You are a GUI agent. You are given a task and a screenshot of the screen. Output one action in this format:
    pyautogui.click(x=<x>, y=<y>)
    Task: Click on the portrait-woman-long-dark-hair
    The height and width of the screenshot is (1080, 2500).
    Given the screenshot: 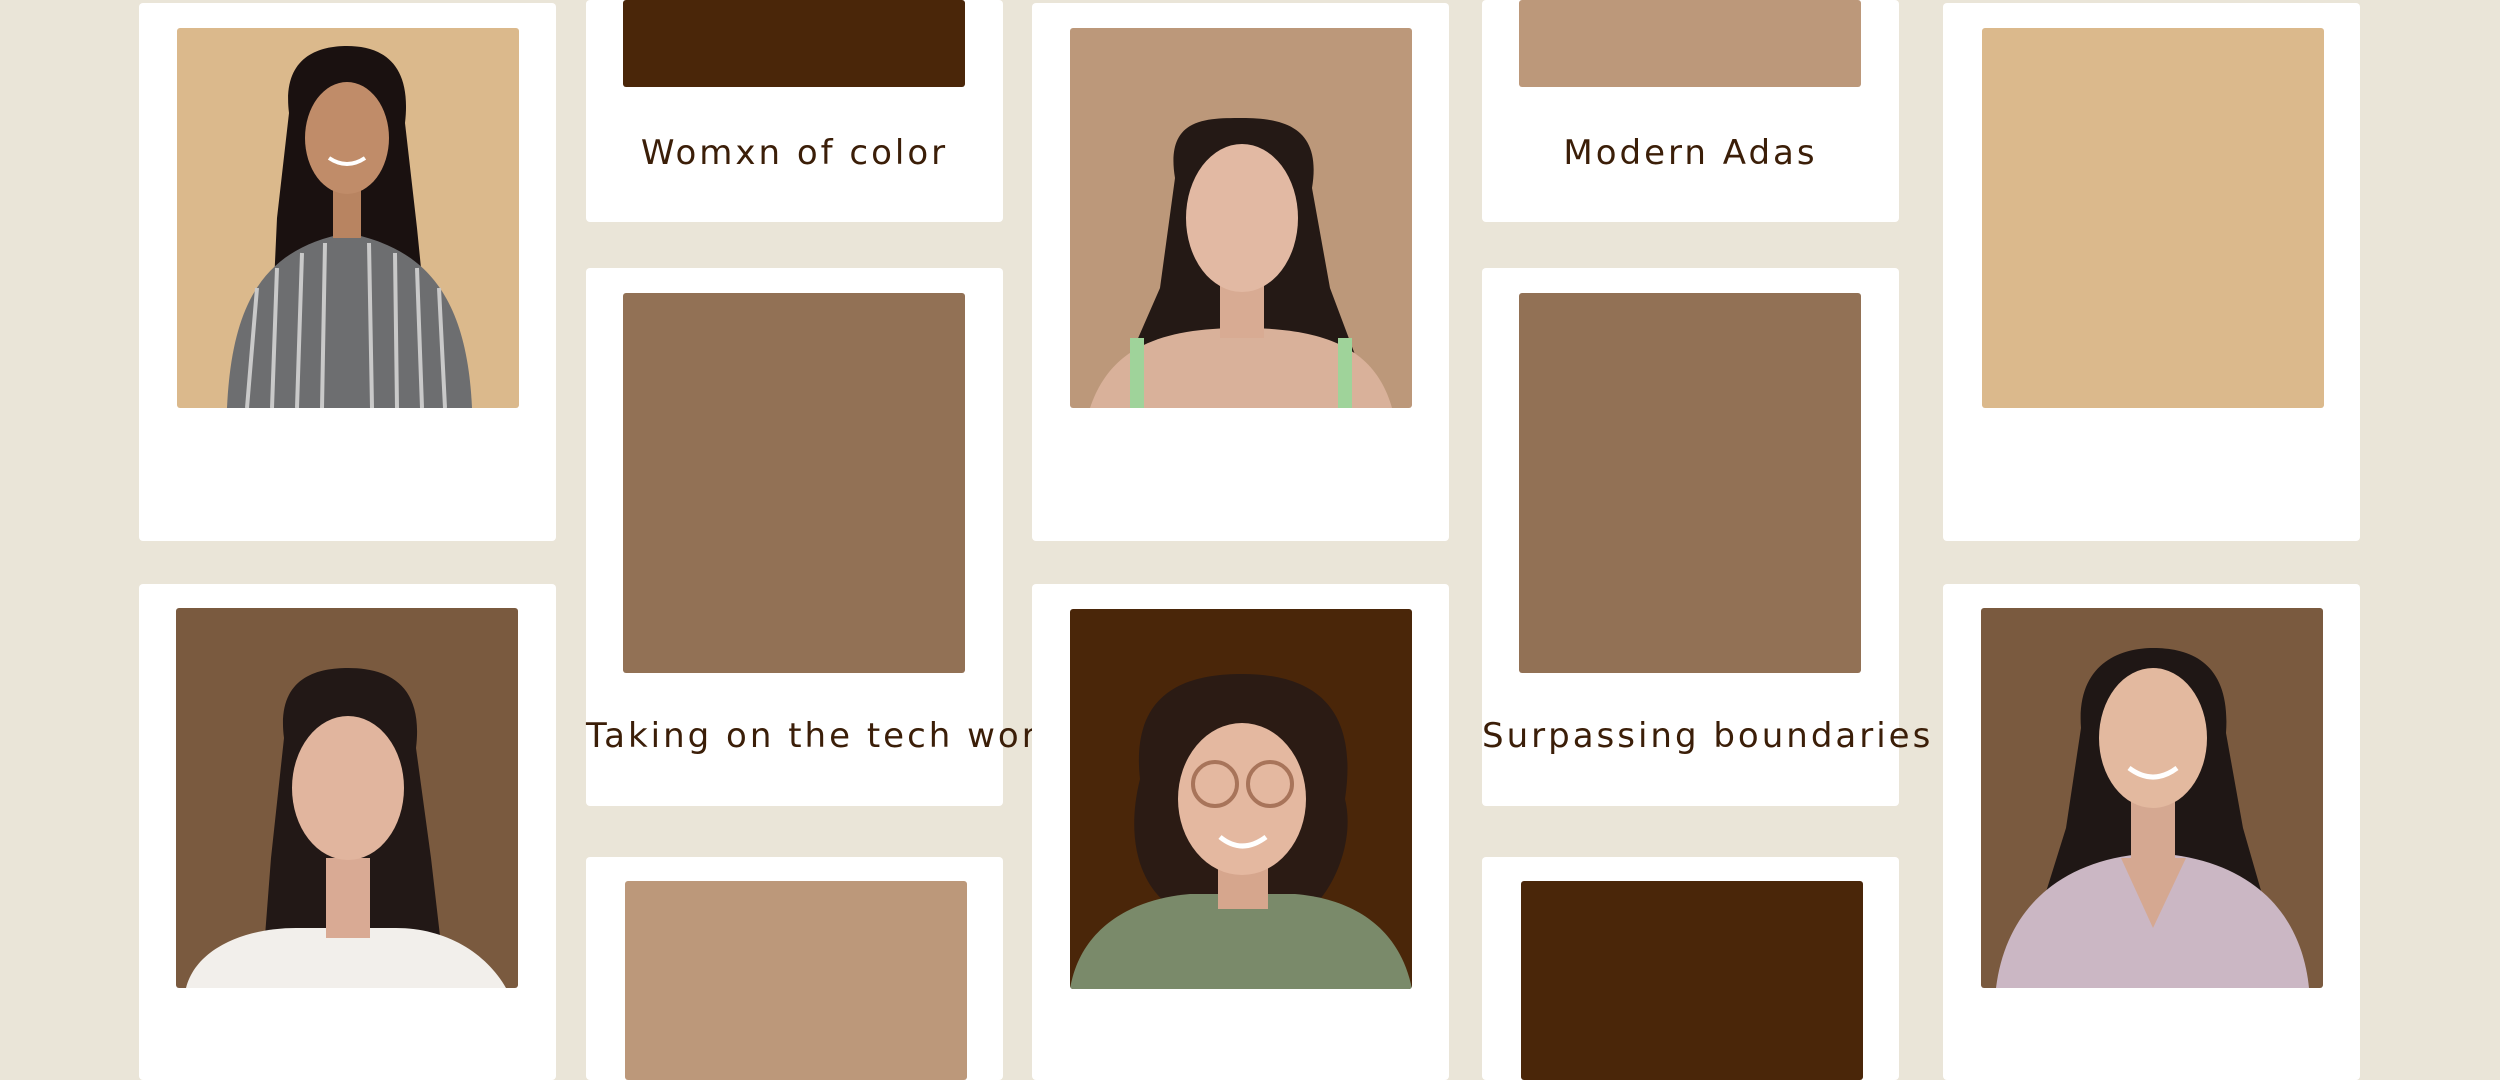 What is the action you would take?
    pyautogui.click(x=1241, y=218)
    